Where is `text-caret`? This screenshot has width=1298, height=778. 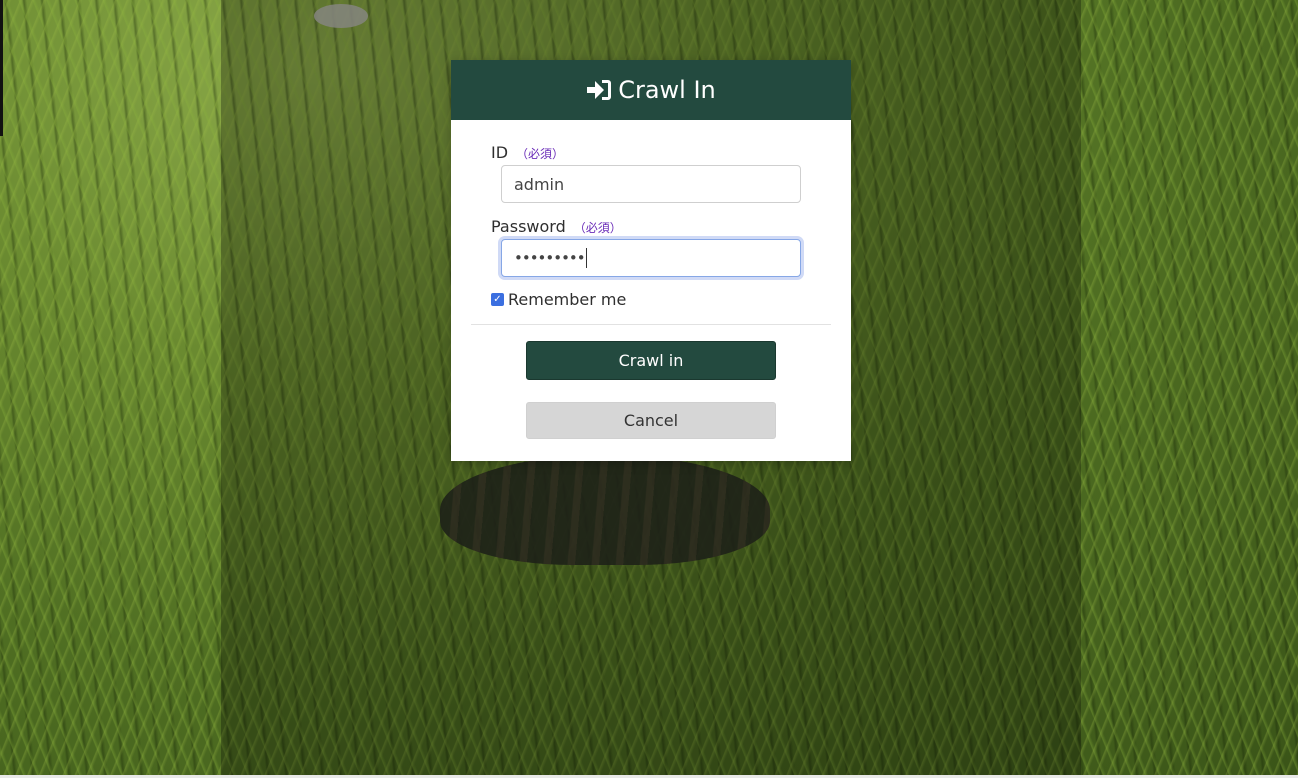
text-caret is located at coordinates (586, 258).